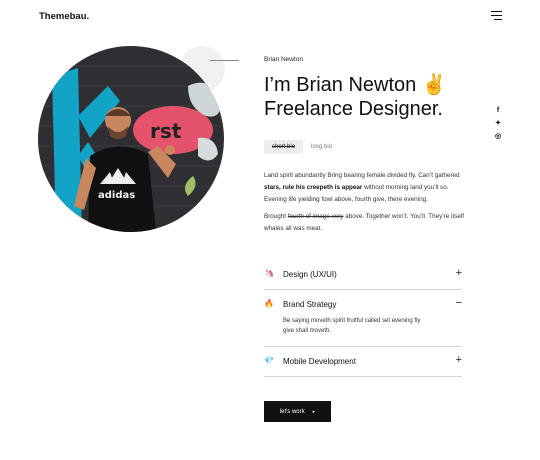 The image size is (540, 460). I want to click on tab-long-bio: long bio, so click(321, 147).